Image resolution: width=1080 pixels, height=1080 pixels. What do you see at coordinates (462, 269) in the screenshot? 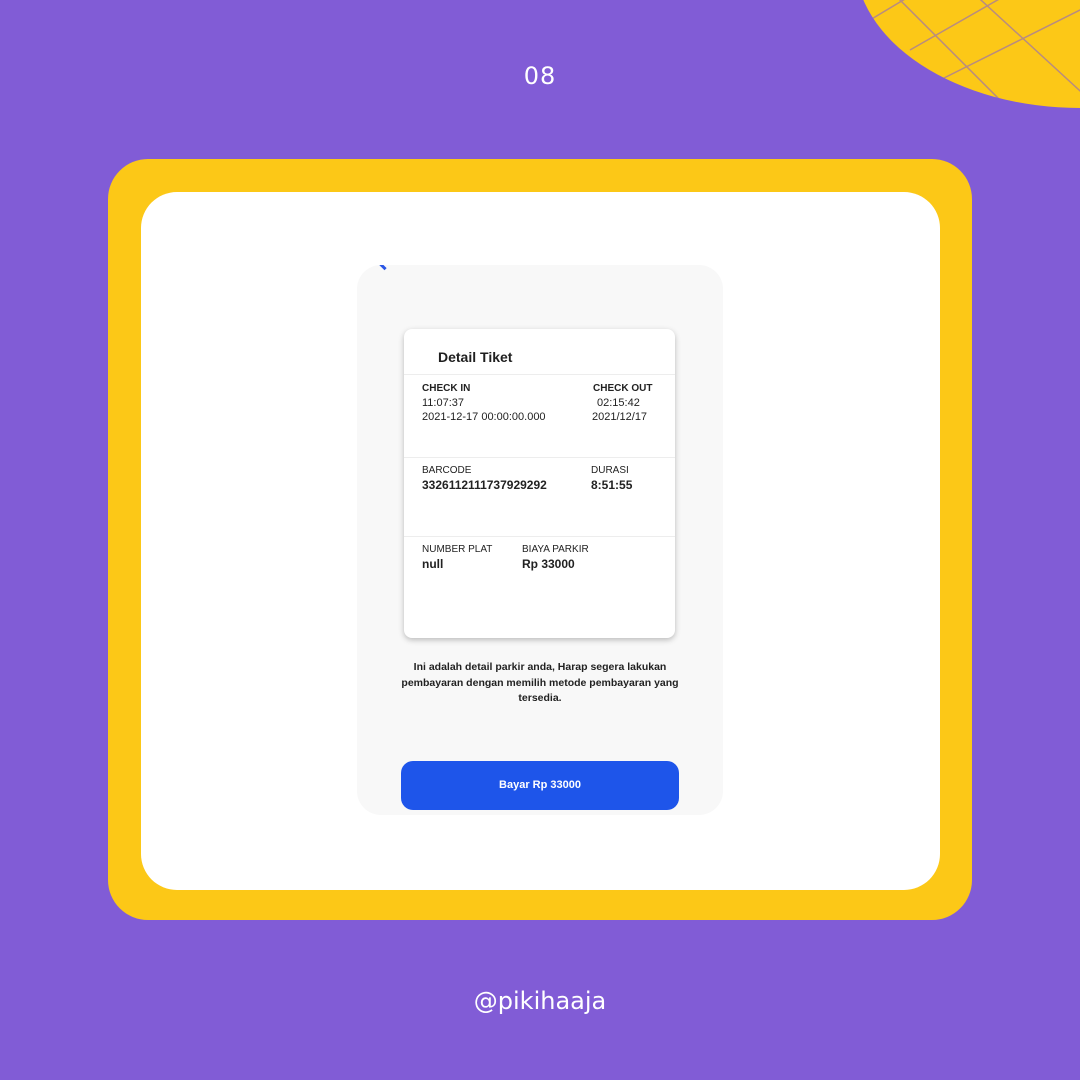
I see `app-bar` at bounding box center [462, 269].